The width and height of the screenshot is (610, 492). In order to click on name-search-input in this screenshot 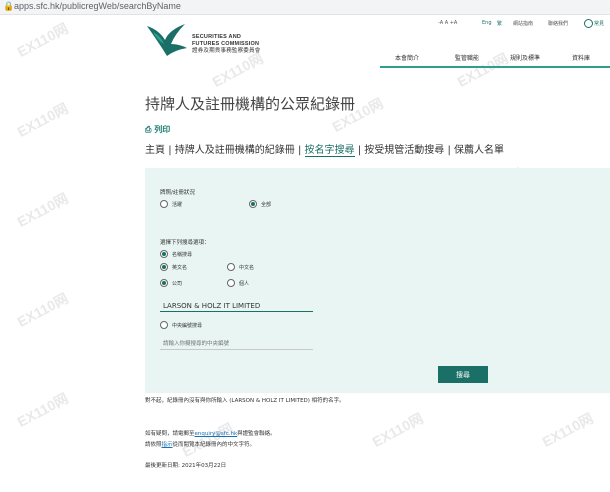, I will do `click(236, 306)`.